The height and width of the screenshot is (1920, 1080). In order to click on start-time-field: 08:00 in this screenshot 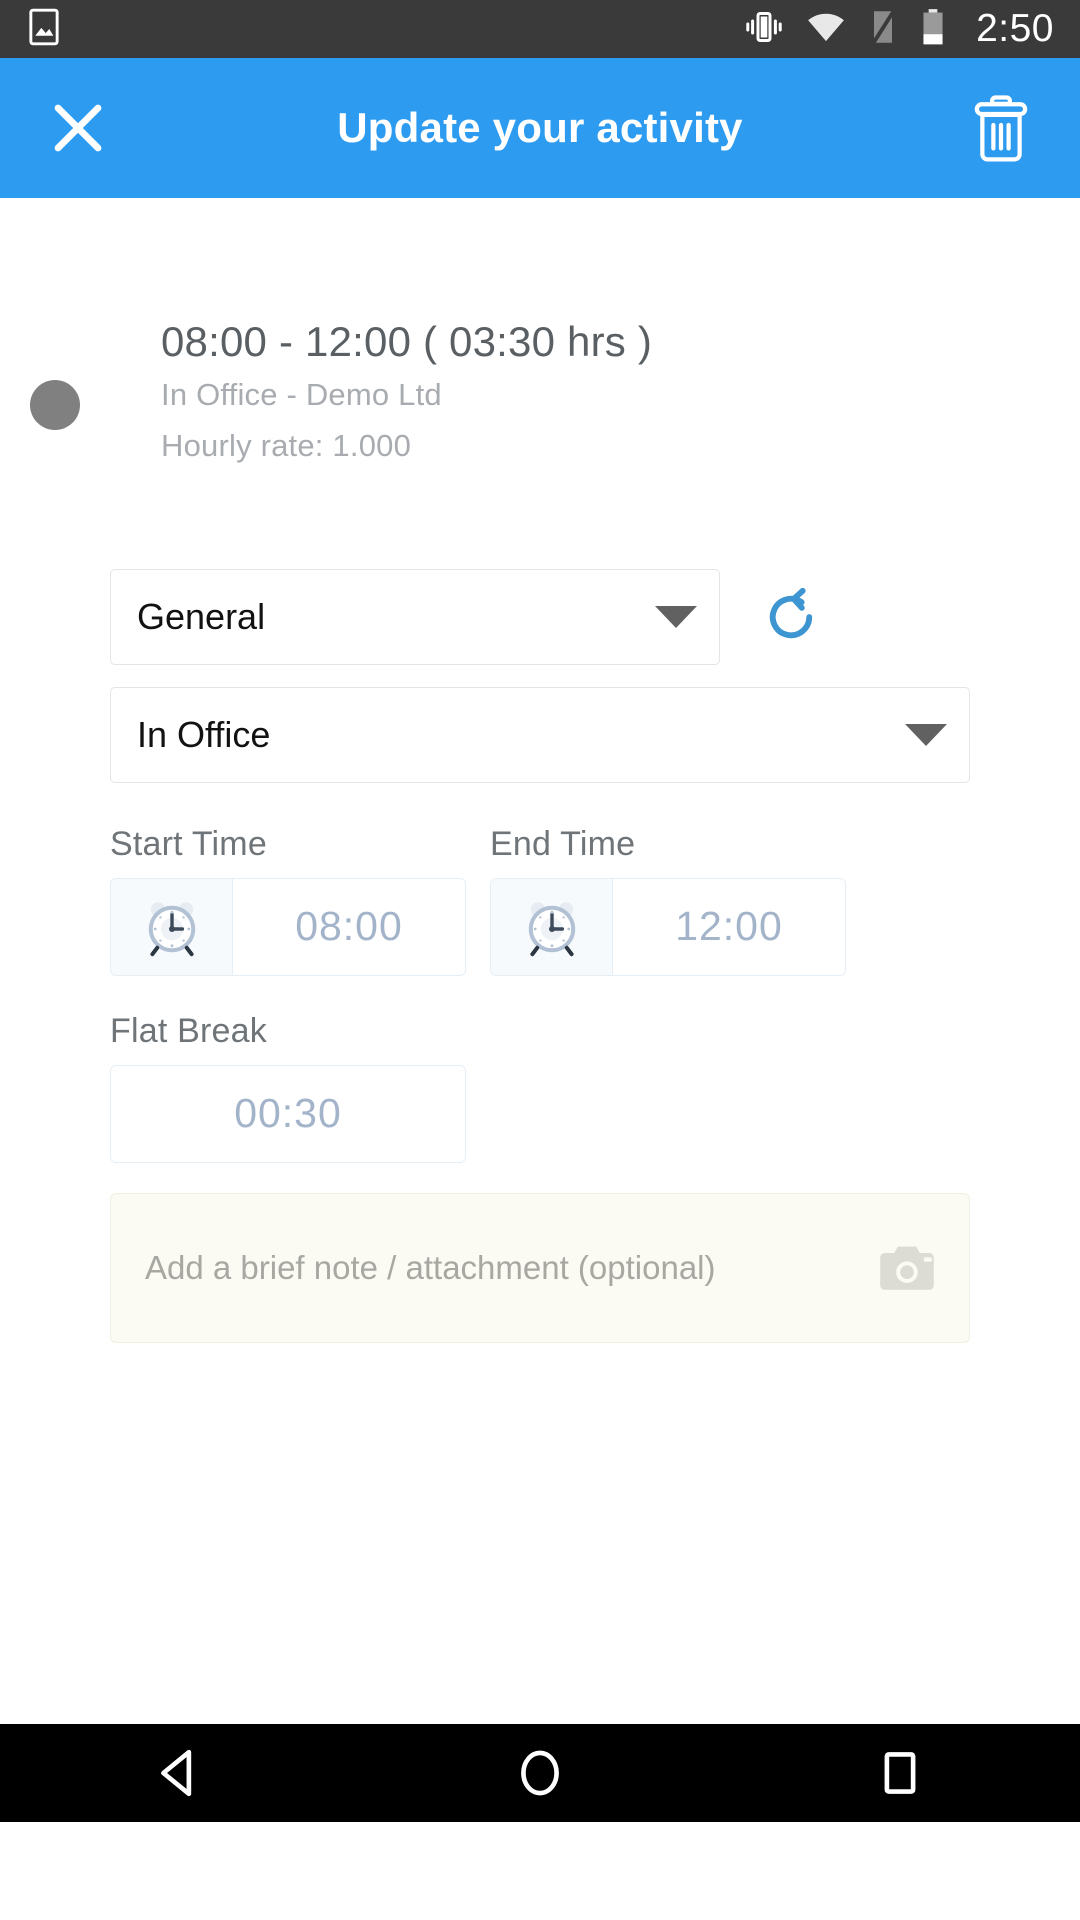, I will do `click(288, 926)`.